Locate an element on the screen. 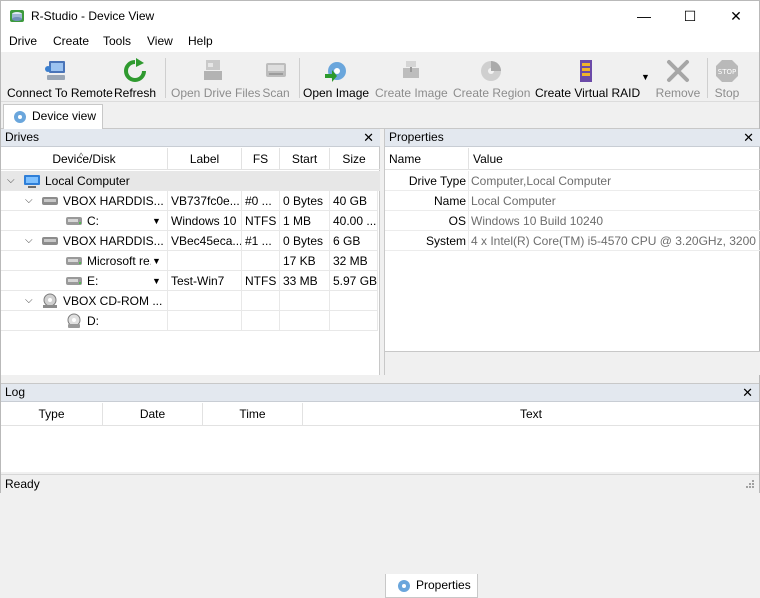 The image size is (760, 598). virtual-raid-icon is located at coordinates (586, 71).